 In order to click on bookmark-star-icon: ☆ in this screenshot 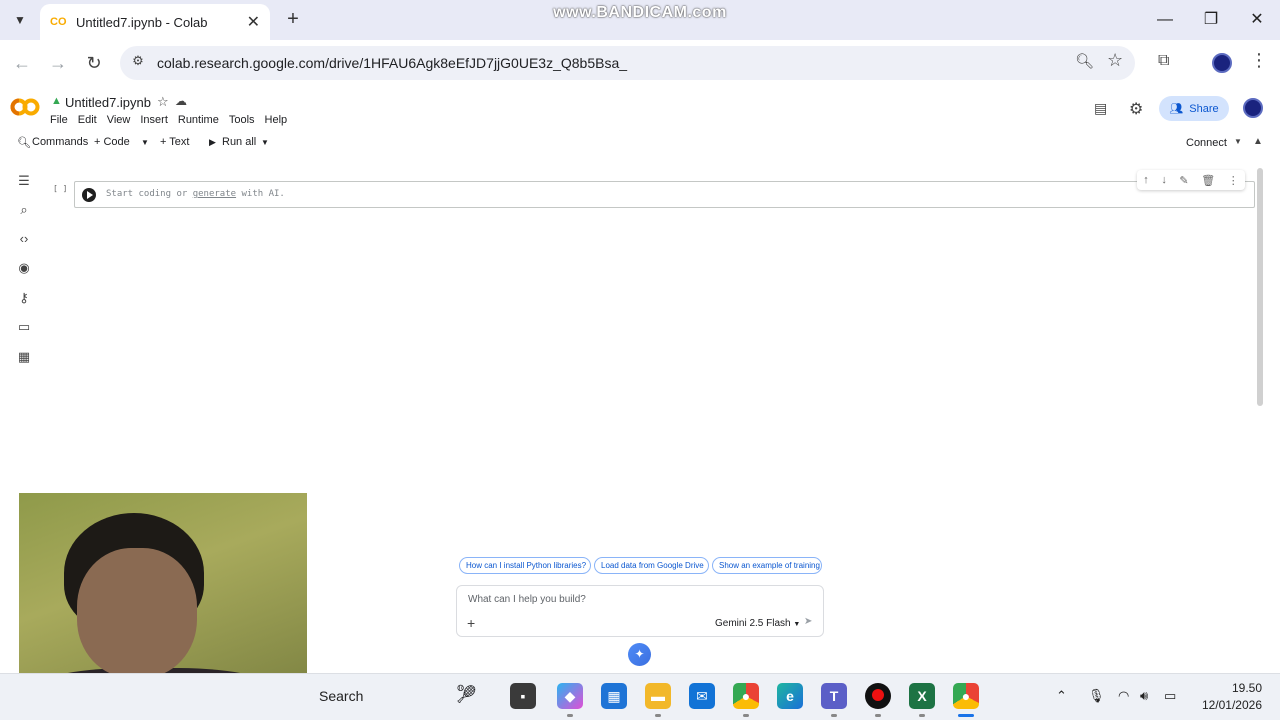, I will do `click(1115, 60)`.